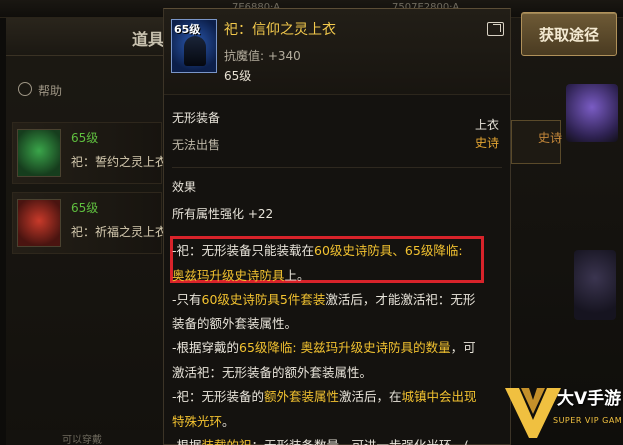 This screenshot has width=623, height=445. Describe the element at coordinates (50, 90) in the screenshot. I see `help-button: 帮助` at that location.